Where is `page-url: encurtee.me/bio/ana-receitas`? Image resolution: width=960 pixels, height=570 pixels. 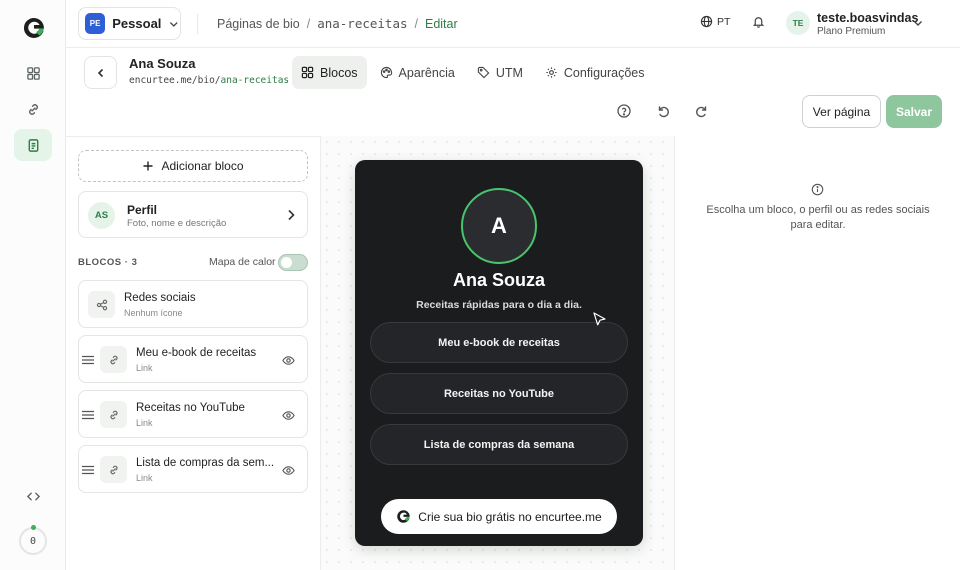 page-url: encurtee.me/bio/ana-receitas is located at coordinates (209, 80).